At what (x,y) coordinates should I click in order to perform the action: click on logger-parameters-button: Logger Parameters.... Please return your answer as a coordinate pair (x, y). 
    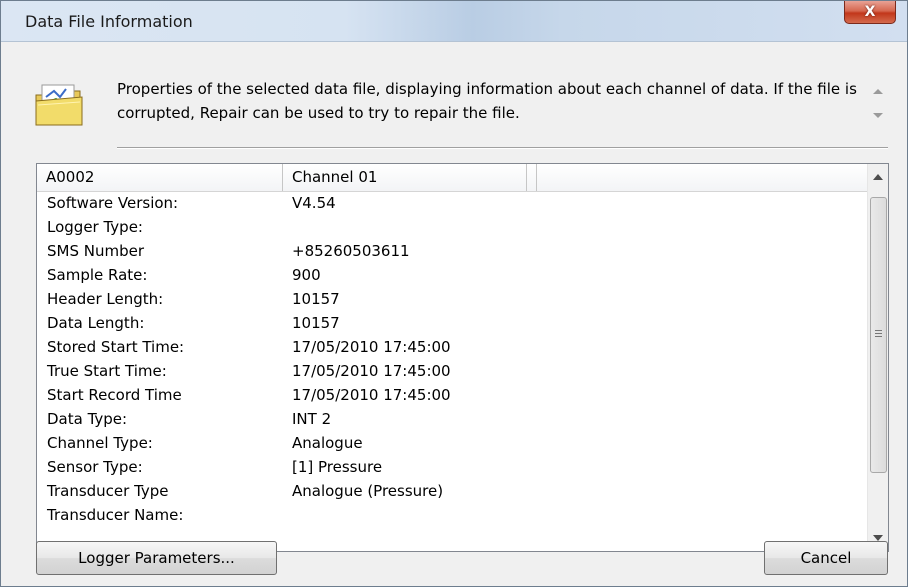
    Looking at the image, I should click on (156, 558).